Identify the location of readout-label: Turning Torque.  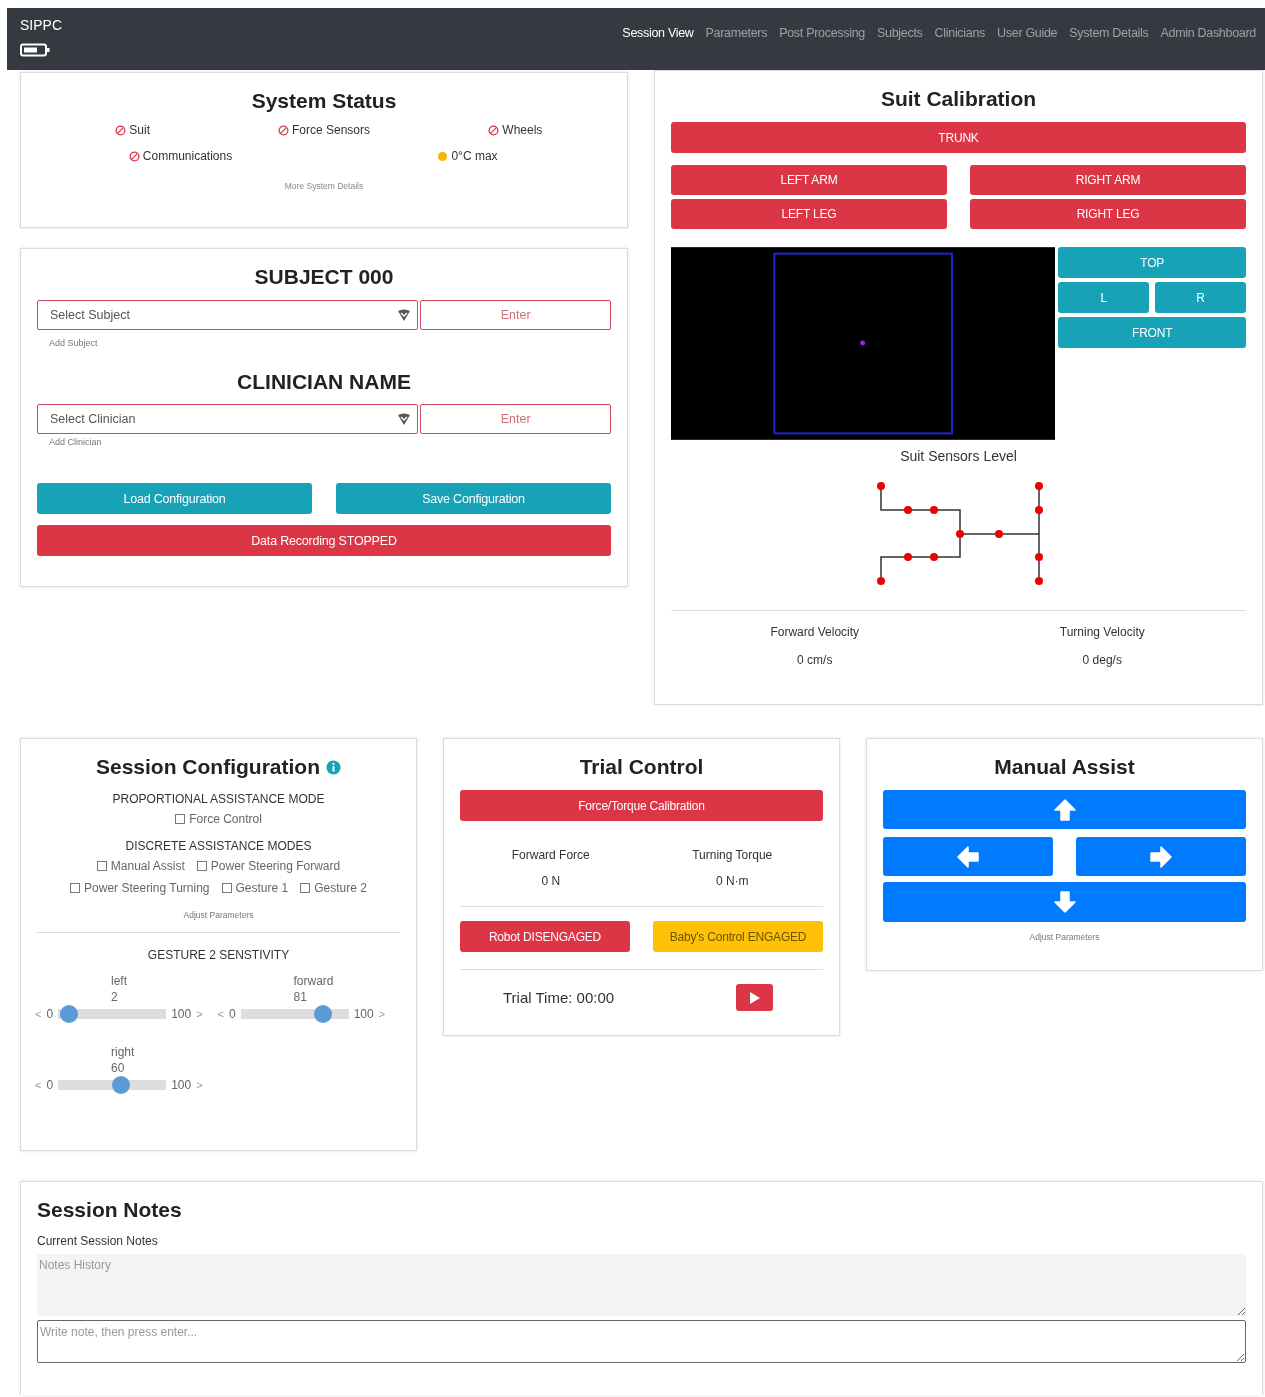
(732, 855).